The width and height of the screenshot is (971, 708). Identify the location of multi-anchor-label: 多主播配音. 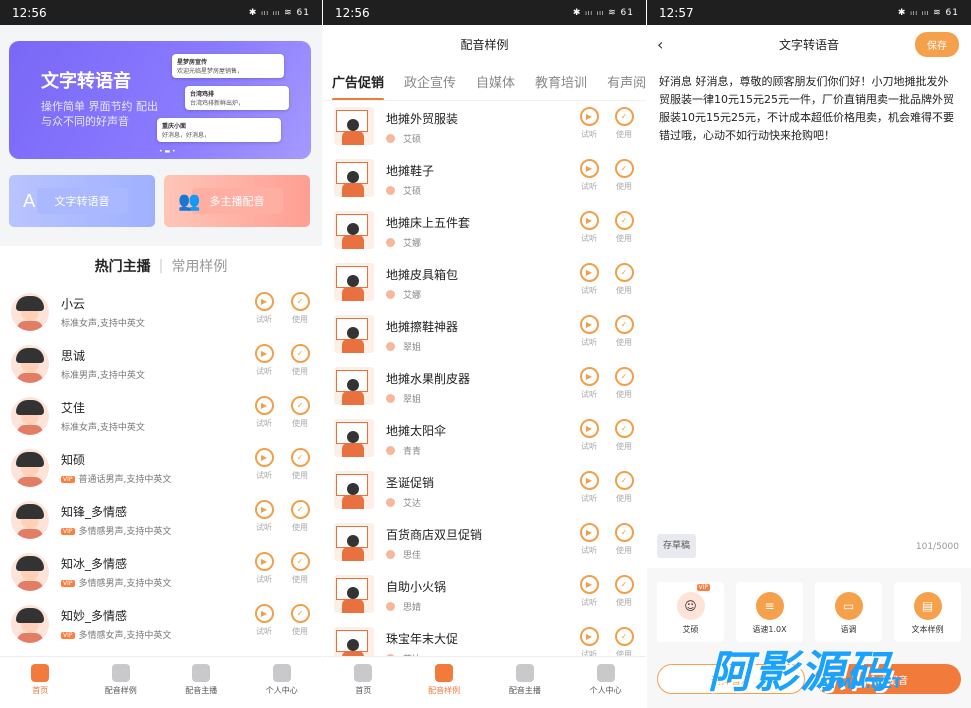
(237, 201).